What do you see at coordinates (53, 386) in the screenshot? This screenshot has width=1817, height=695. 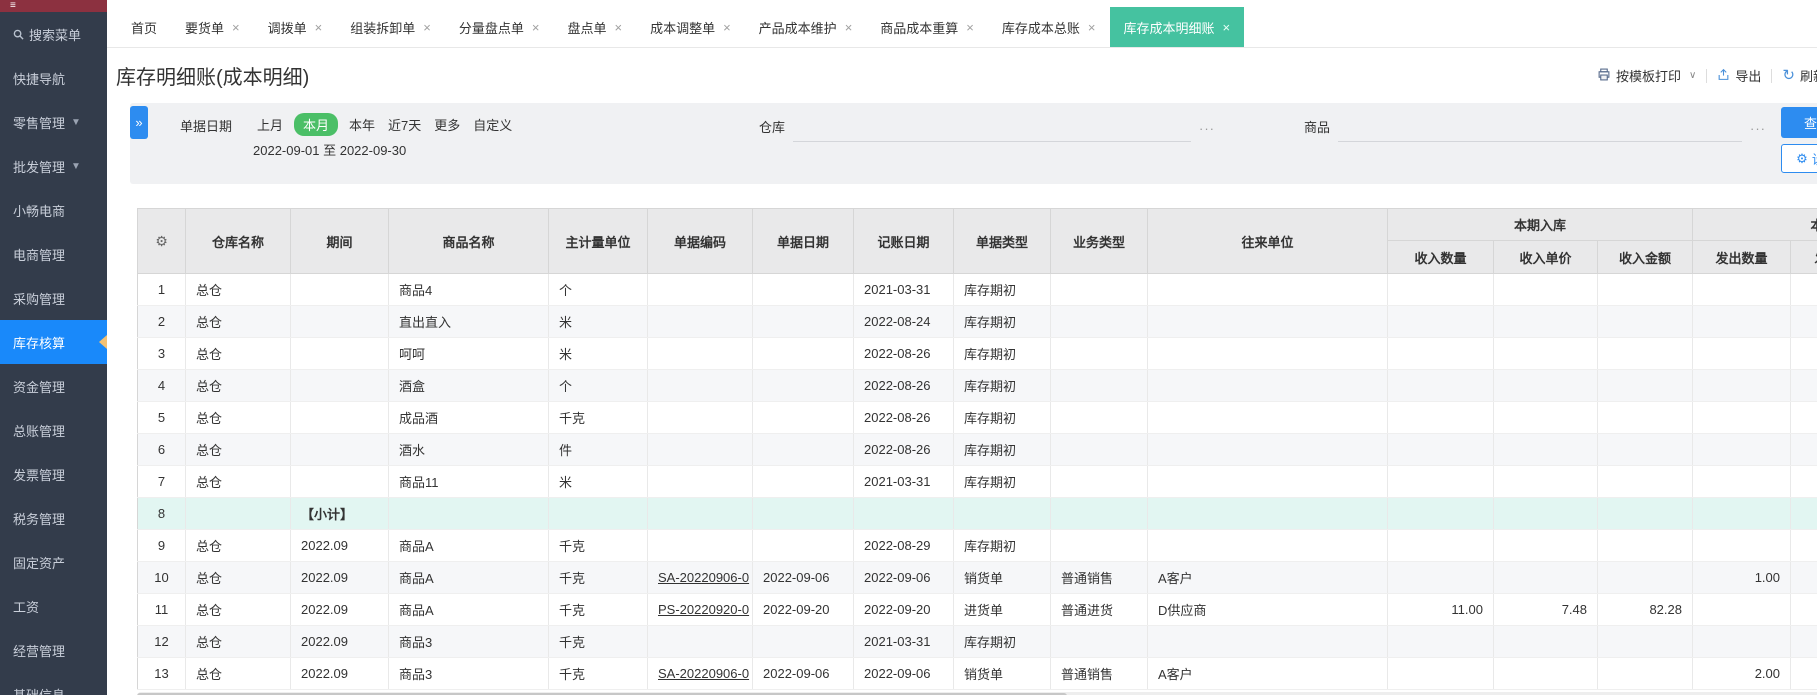 I see `sidebar-item-8: 资金管理` at bounding box center [53, 386].